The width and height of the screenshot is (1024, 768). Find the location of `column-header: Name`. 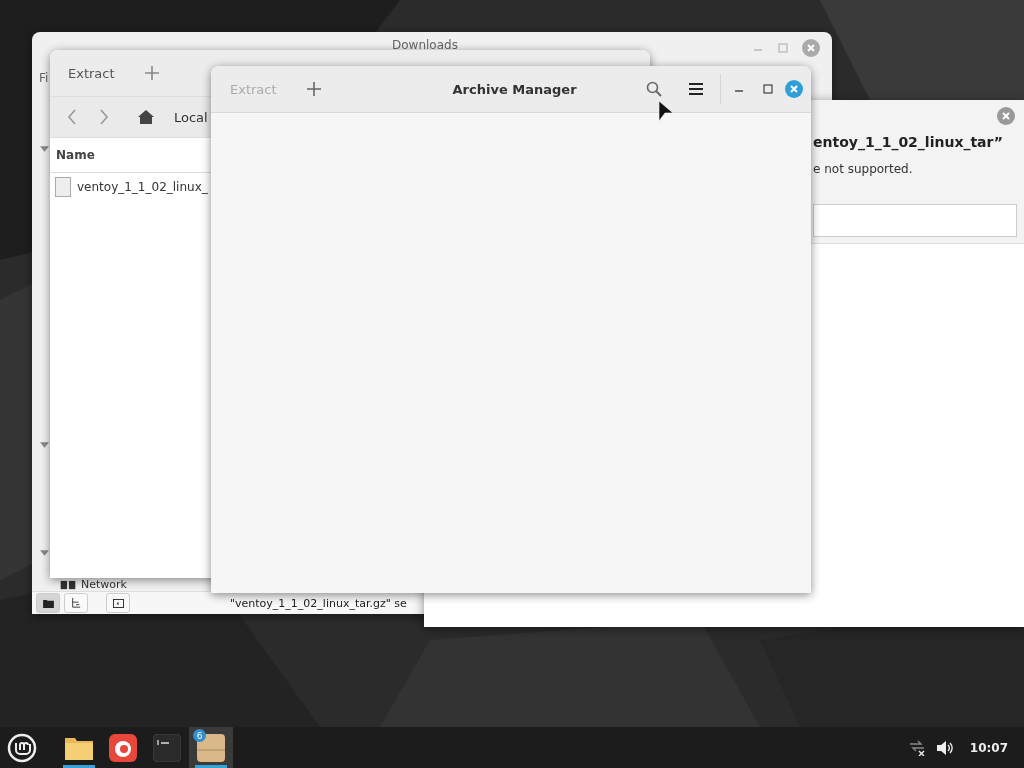

column-header: Name is located at coordinates (75, 155).